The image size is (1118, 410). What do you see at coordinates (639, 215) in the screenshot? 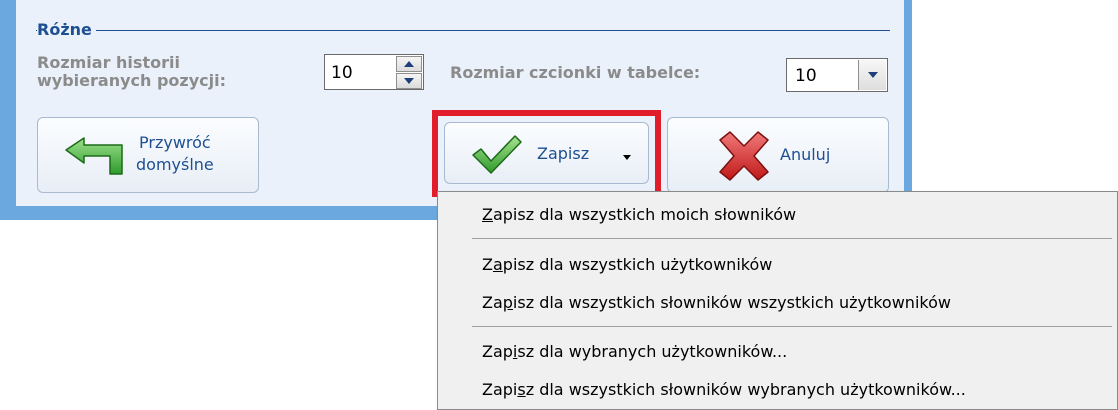
I see `menu-item-save-my-dictionaries: Zapisz dla wszystkich moich słowników` at bounding box center [639, 215].